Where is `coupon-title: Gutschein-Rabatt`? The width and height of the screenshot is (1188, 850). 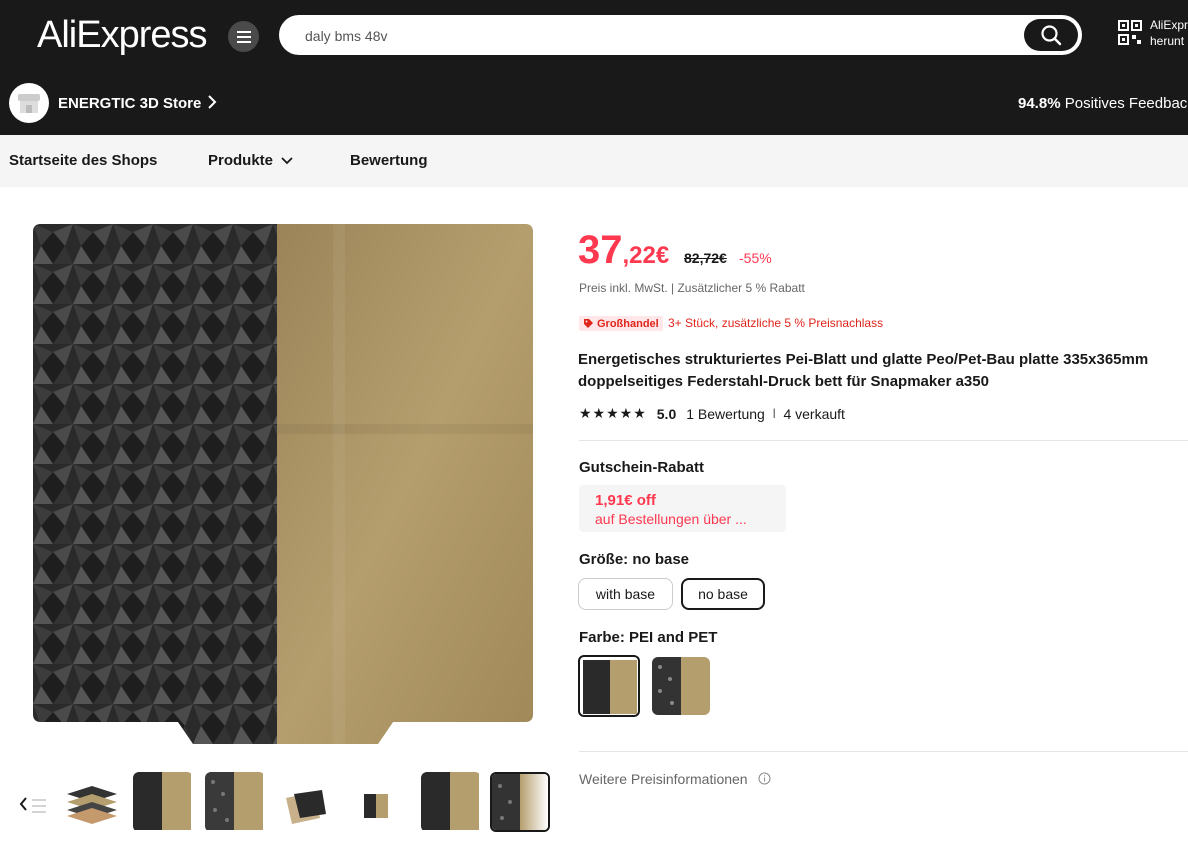 coupon-title: Gutschein-Rabatt is located at coordinates (642, 467).